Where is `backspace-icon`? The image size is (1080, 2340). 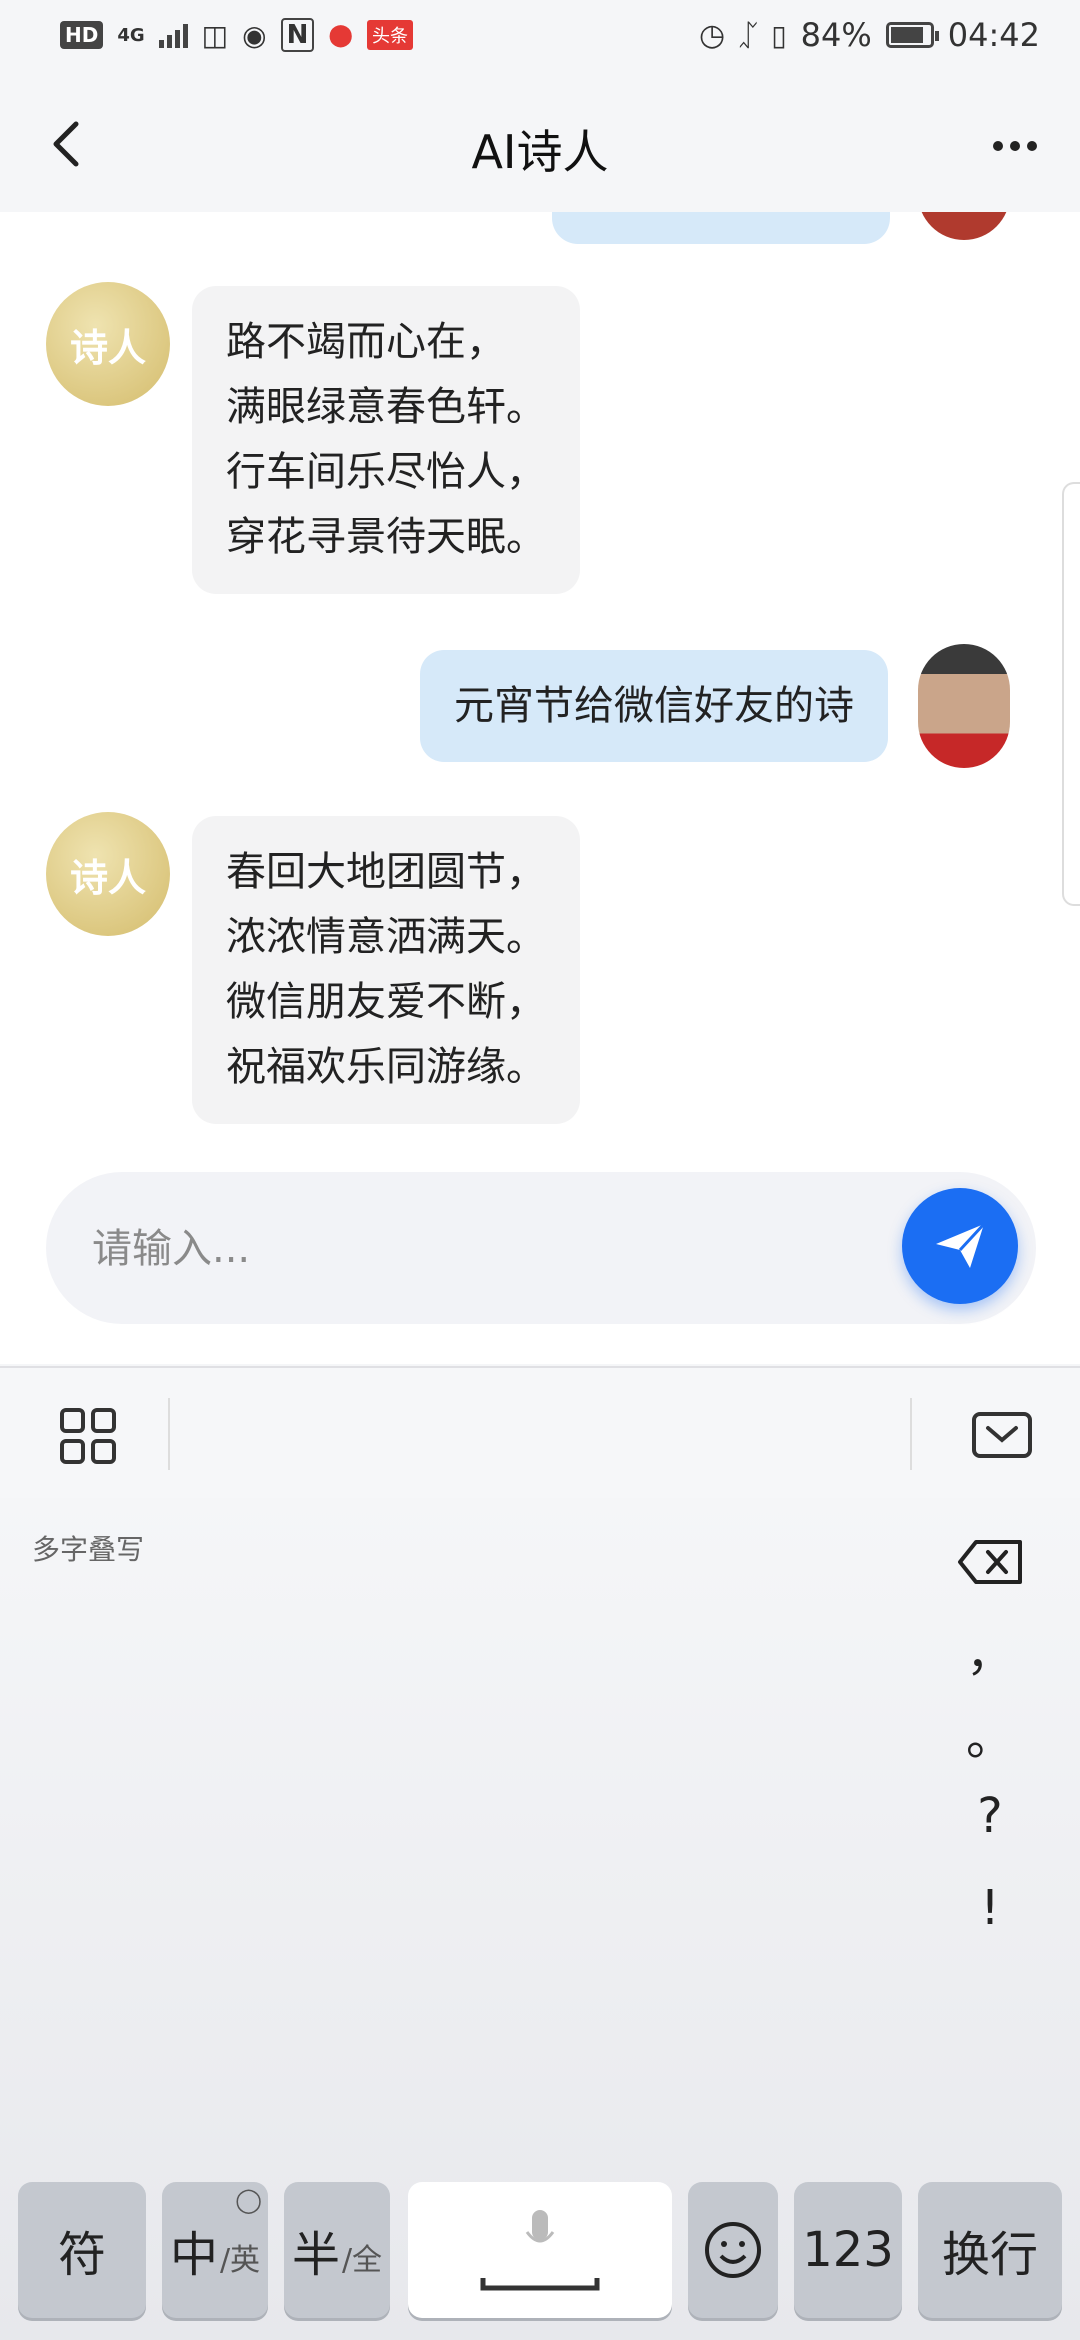 backspace-icon is located at coordinates (990, 1562).